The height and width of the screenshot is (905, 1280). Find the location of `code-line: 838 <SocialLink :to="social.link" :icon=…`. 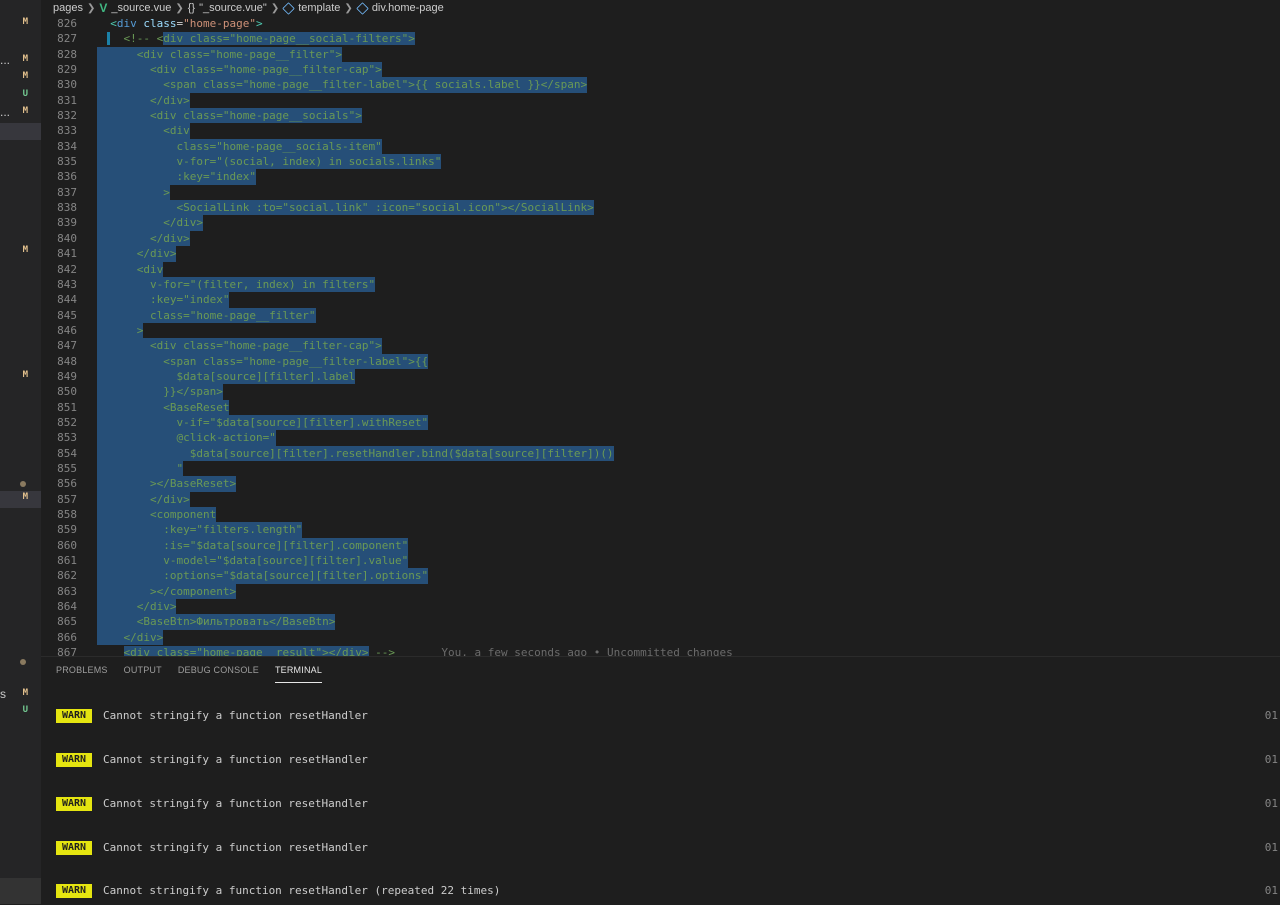

code-line: 838 <SocialLink :to="social.link" :icon=… is located at coordinates (660, 208).